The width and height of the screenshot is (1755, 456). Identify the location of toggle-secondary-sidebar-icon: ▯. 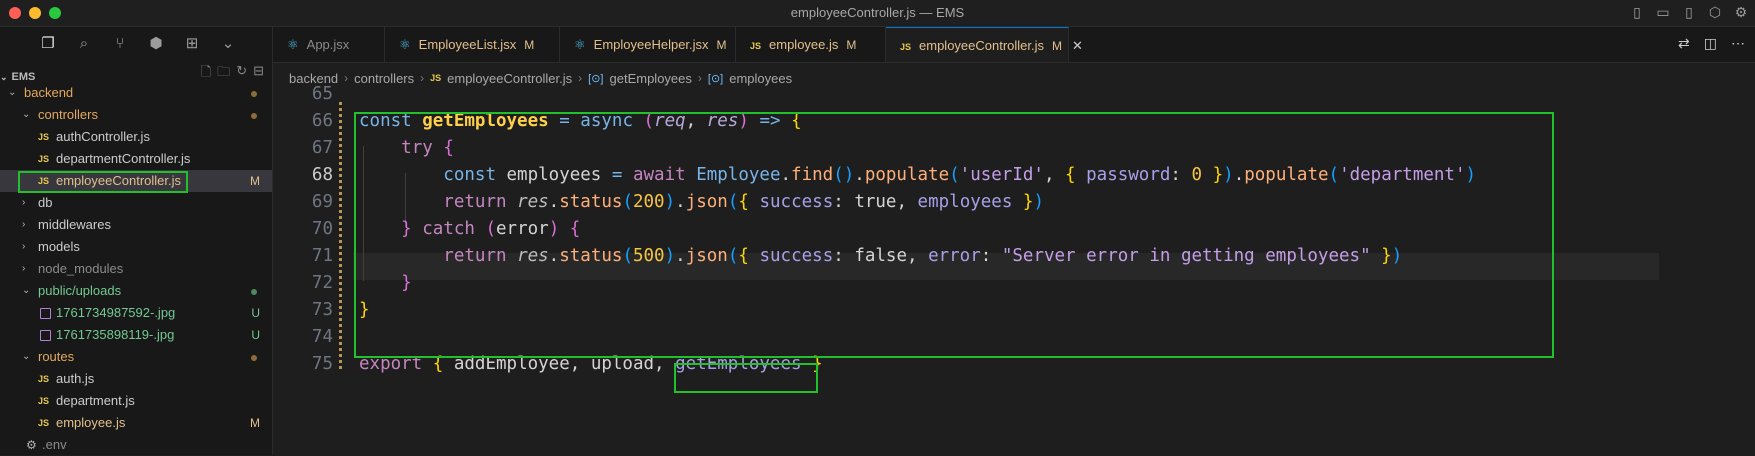
(1689, 12).